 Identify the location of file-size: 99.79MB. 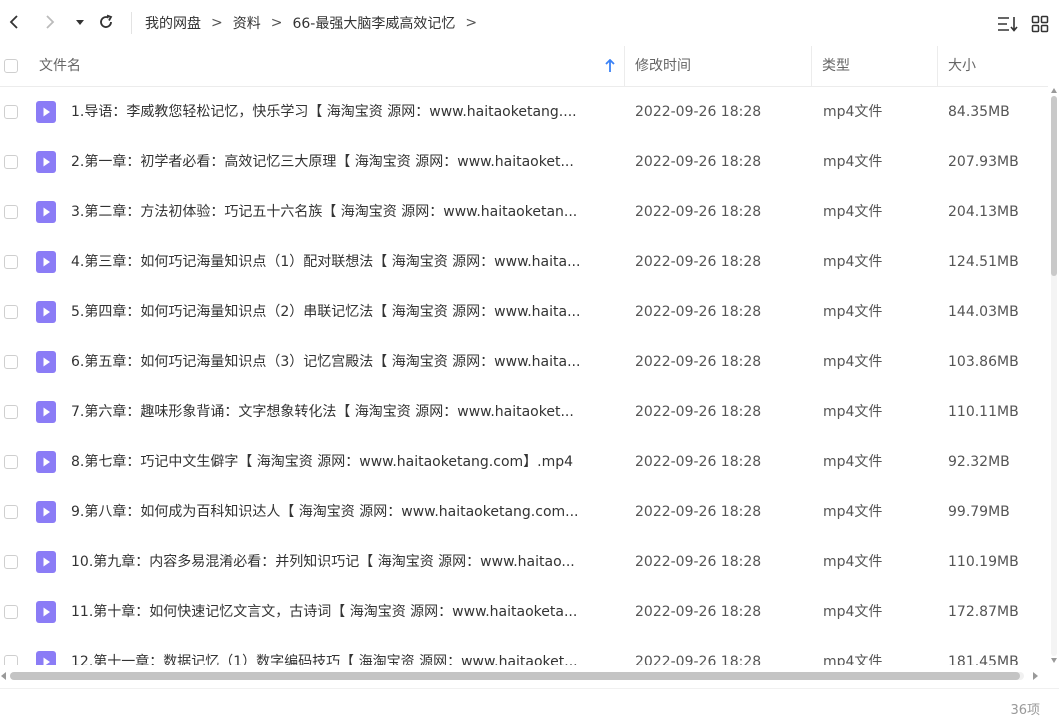
(979, 512).